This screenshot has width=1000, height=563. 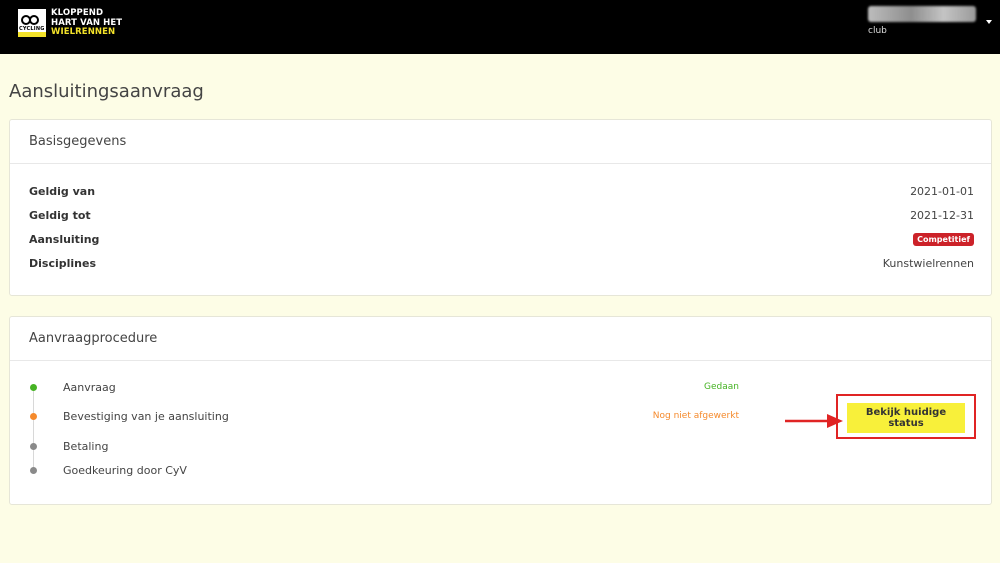 What do you see at coordinates (62, 191) in the screenshot?
I see `row-label: Geldig van` at bounding box center [62, 191].